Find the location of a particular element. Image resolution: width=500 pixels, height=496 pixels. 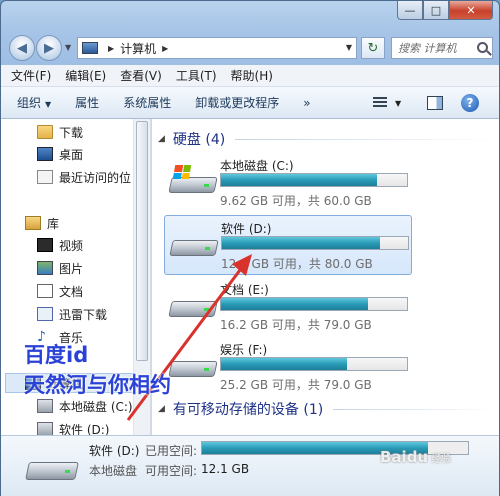

group-divider is located at coordinates (366, 139).